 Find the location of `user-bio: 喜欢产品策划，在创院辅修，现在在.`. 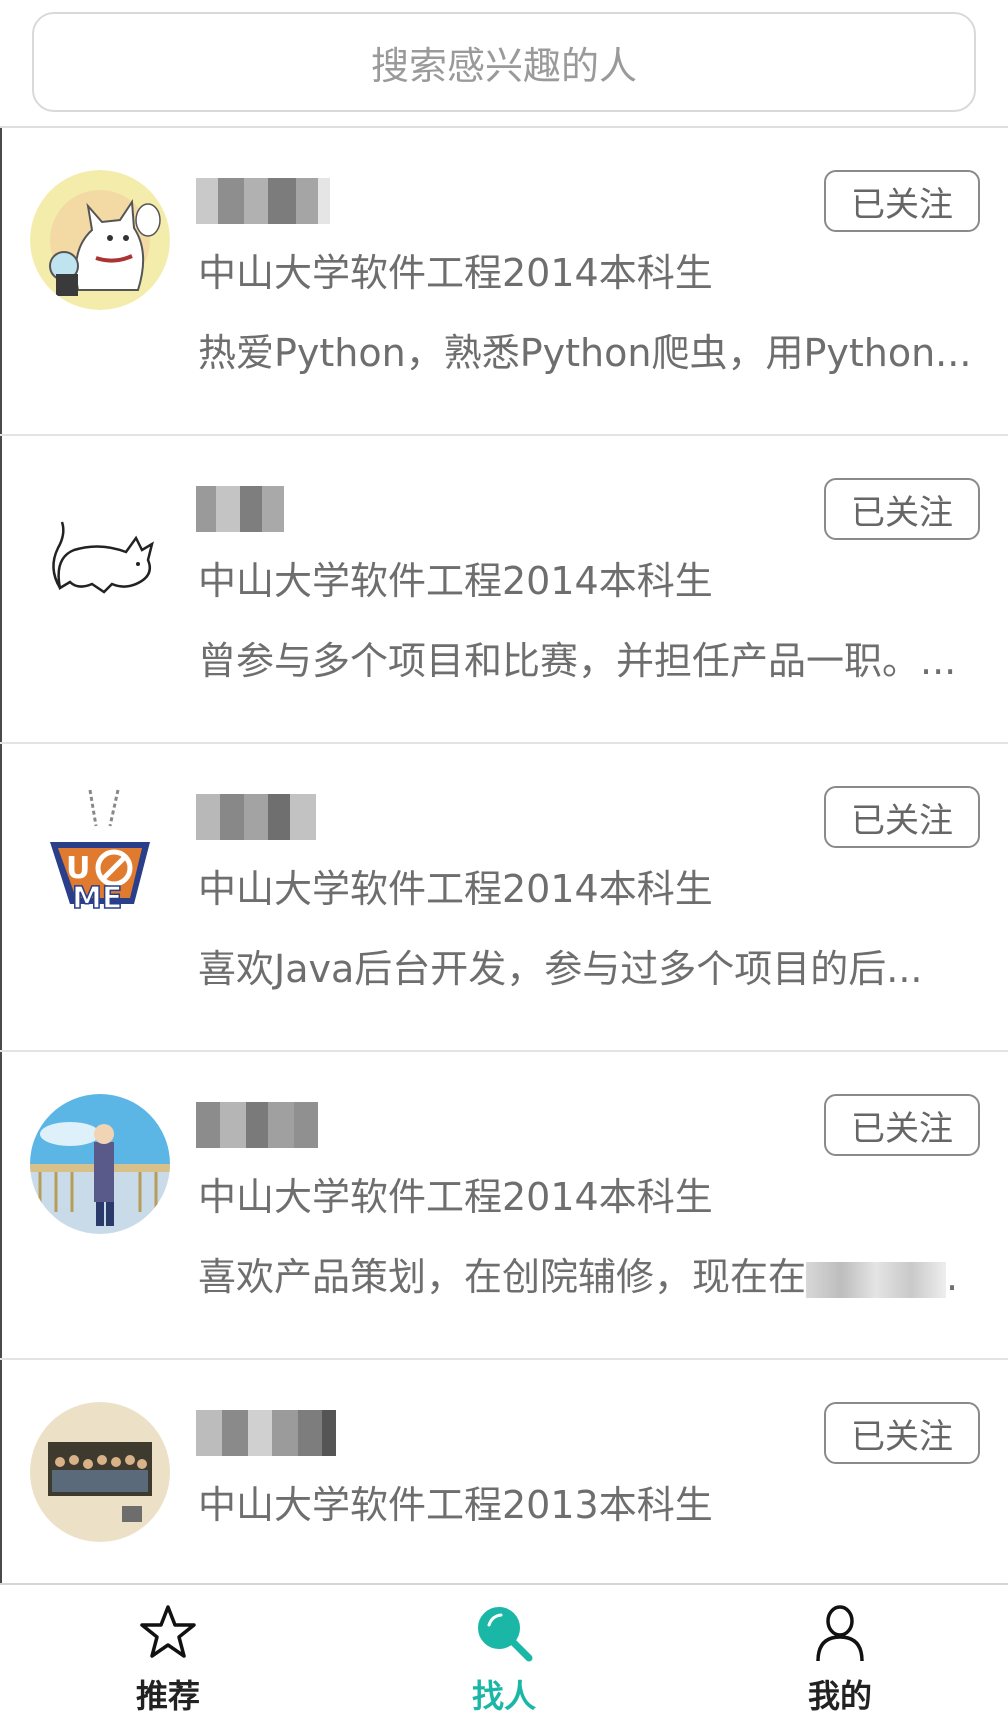

user-bio: 喜欢产品策划，在创院辅修，现在在. is located at coordinates (588, 1273).